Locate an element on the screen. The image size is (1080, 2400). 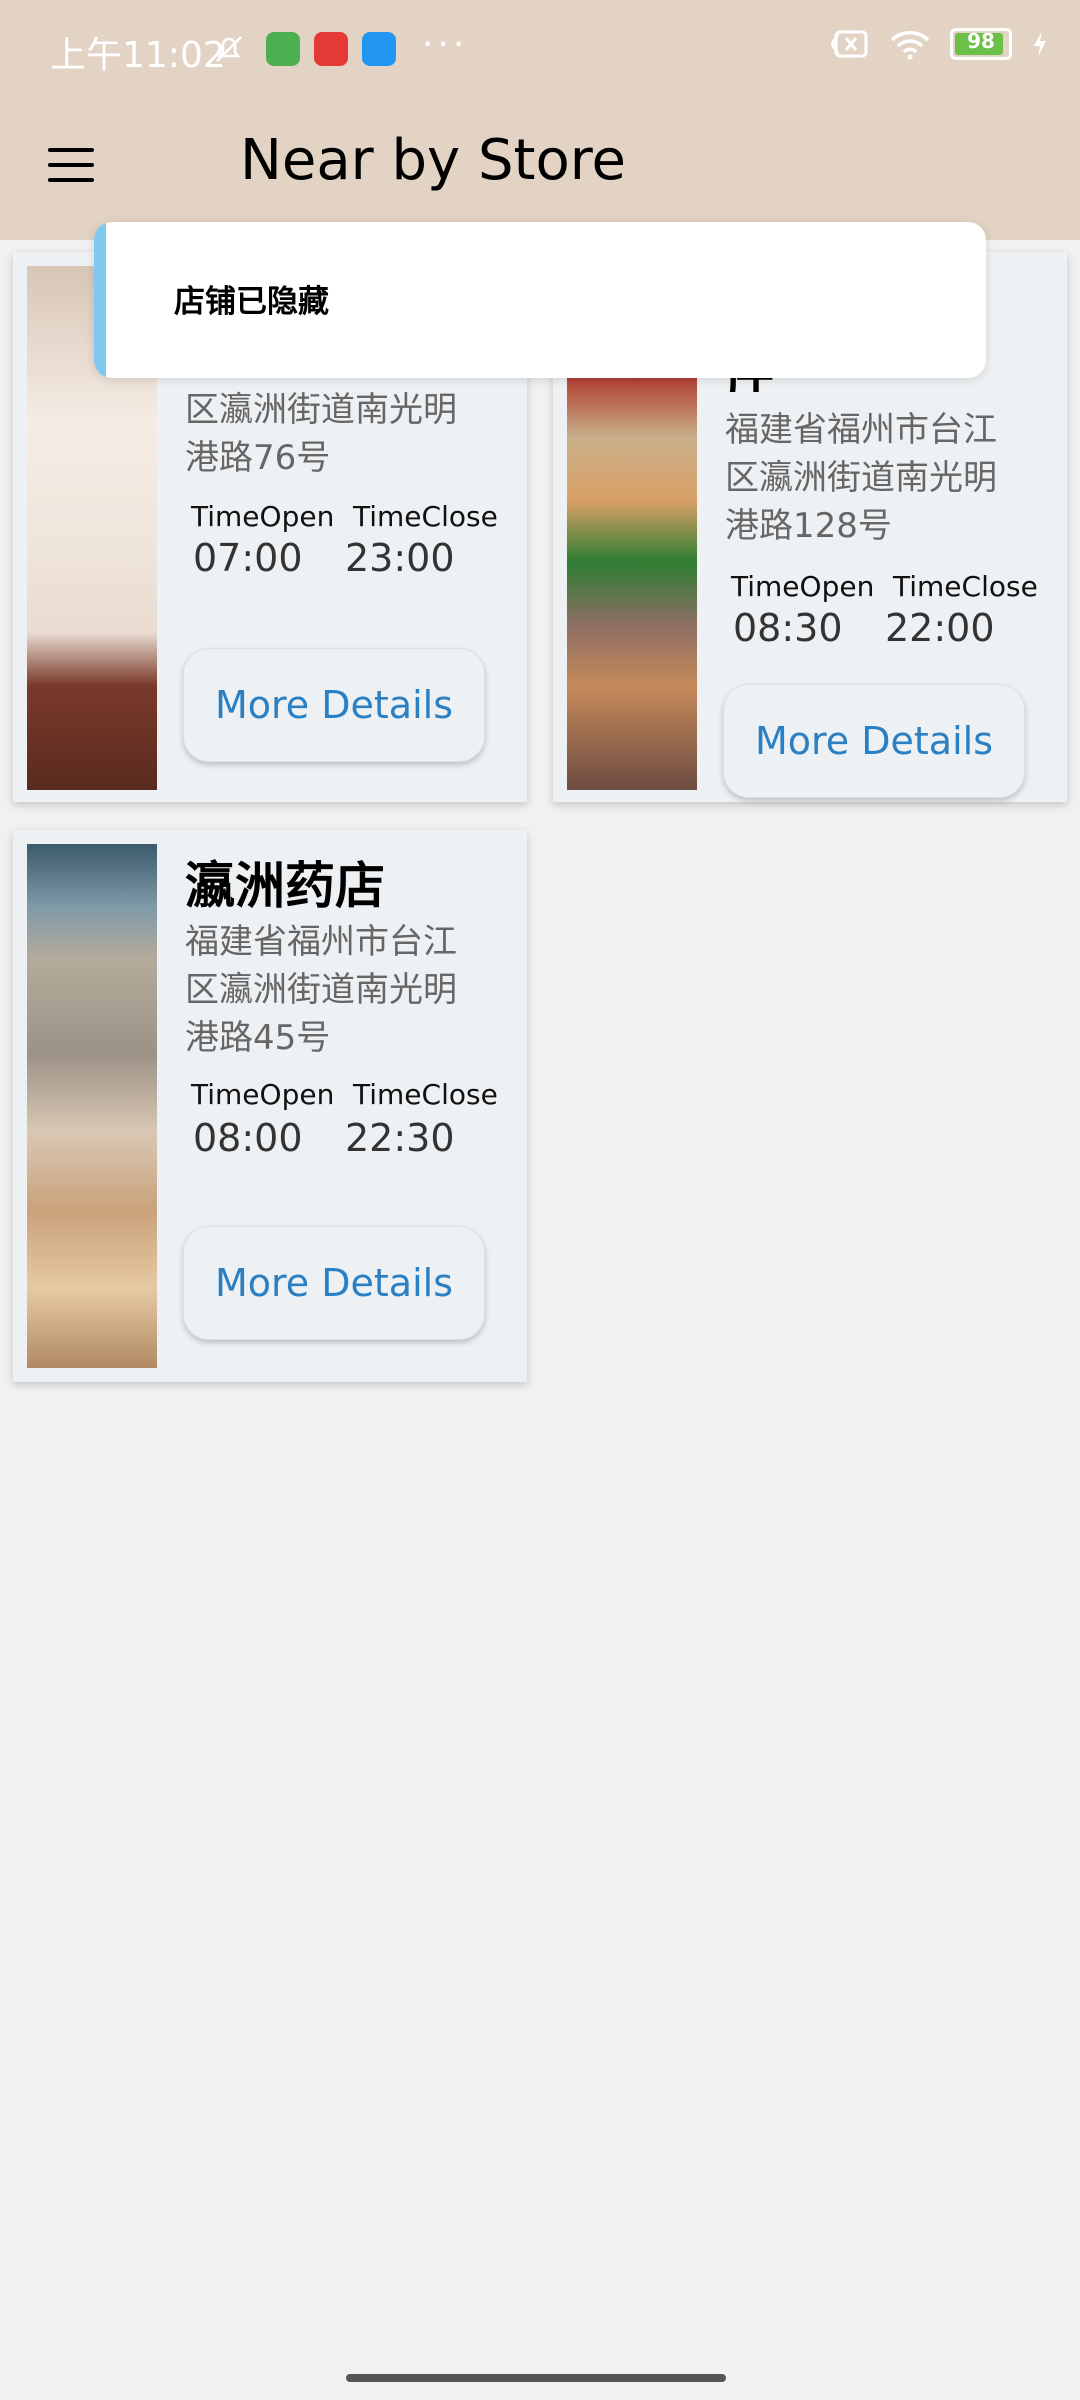
close-time: 23:00 is located at coordinates (400, 558).